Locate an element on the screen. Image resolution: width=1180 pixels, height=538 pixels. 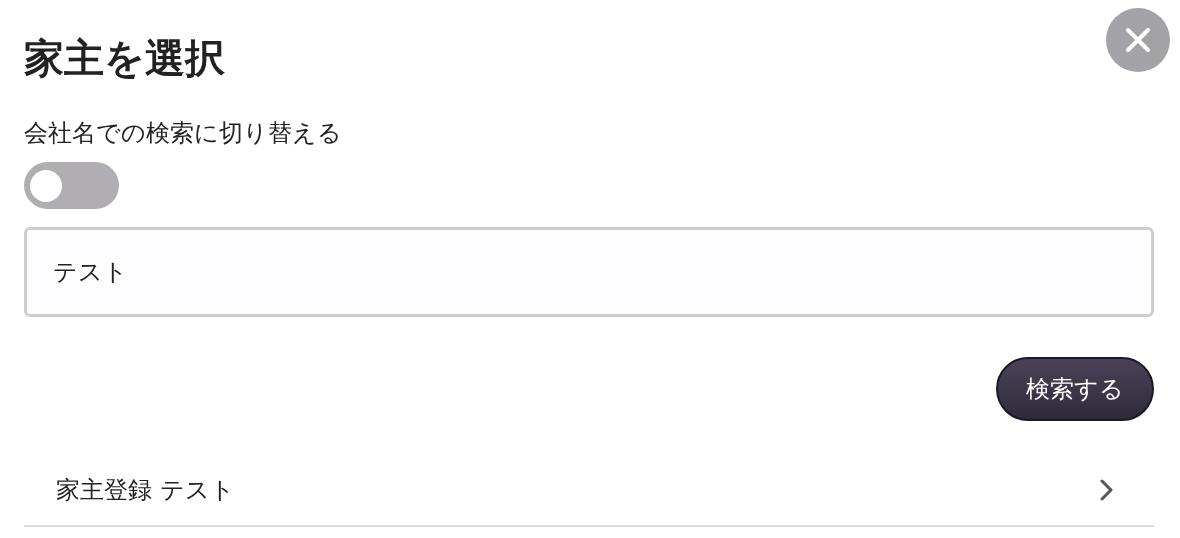
toggle-switch is located at coordinates (71, 185).